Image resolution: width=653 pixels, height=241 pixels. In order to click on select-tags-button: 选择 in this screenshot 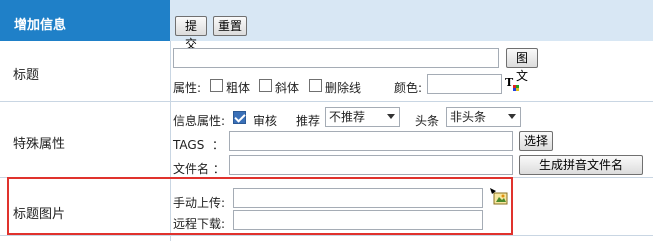, I will do `click(536, 141)`.